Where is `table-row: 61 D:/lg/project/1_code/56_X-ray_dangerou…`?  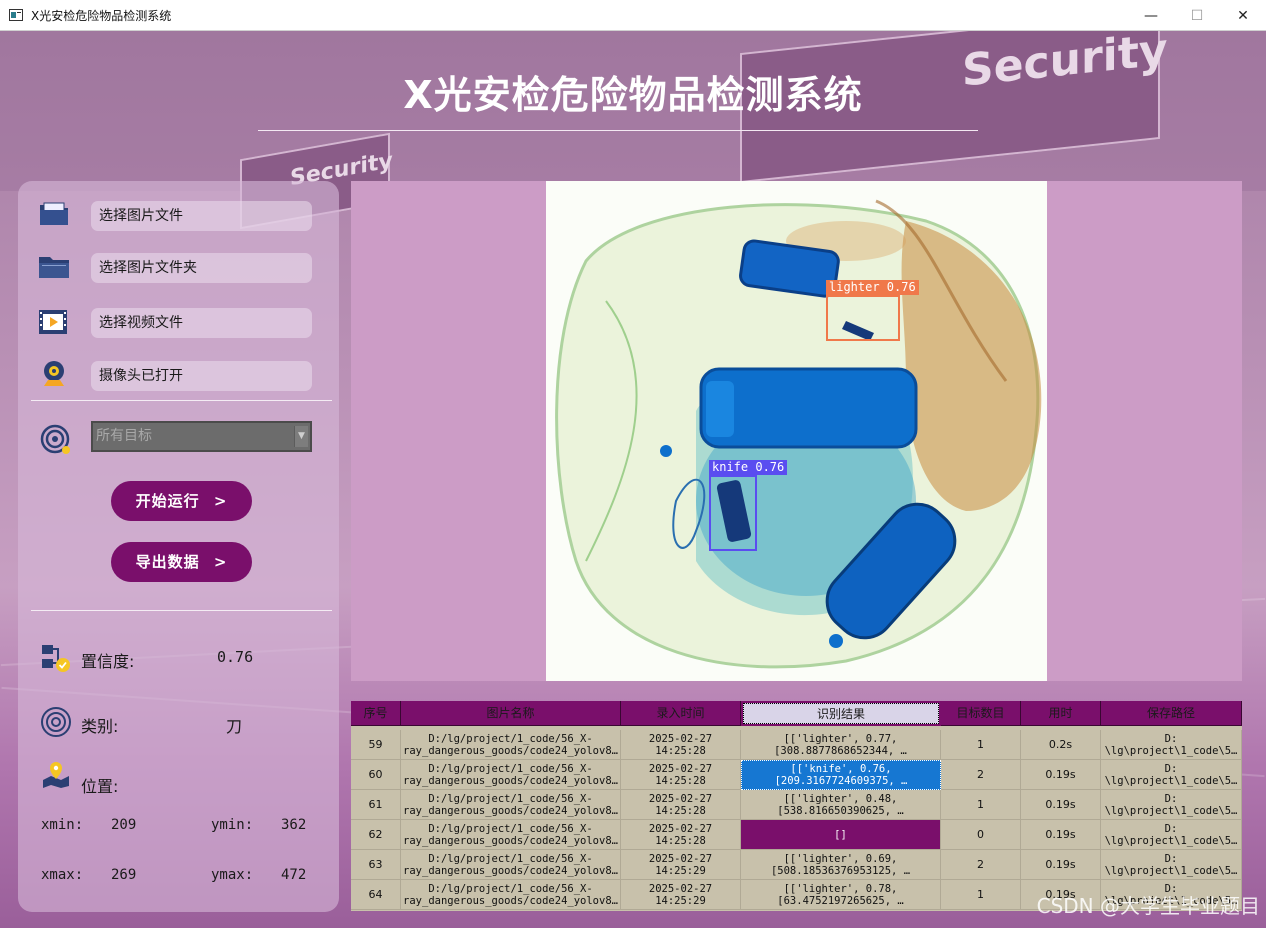 table-row: 61 D:/lg/project/1_code/56_X-ray_dangerou… is located at coordinates (796, 805).